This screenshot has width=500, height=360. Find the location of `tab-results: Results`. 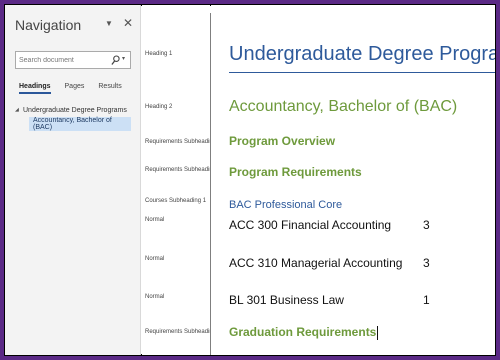

tab-results: Results is located at coordinates (109, 88).